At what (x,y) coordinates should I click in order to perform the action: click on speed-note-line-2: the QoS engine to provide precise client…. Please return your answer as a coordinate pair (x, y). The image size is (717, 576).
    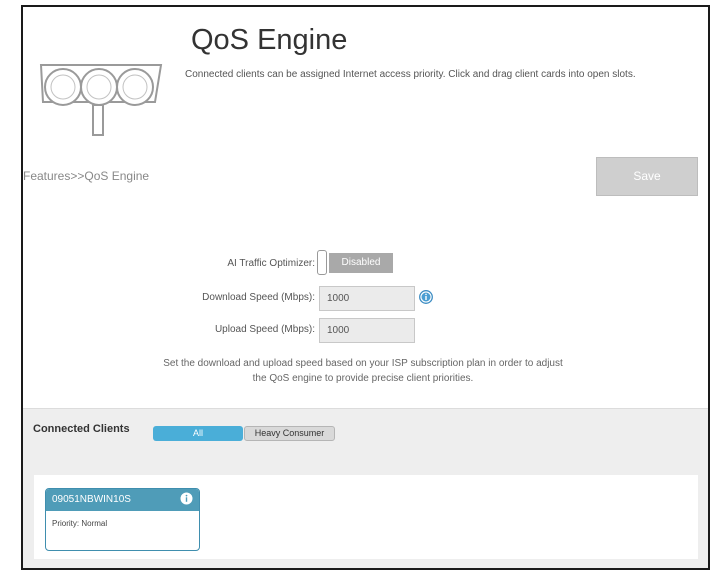
    Looking at the image, I should click on (363, 378).